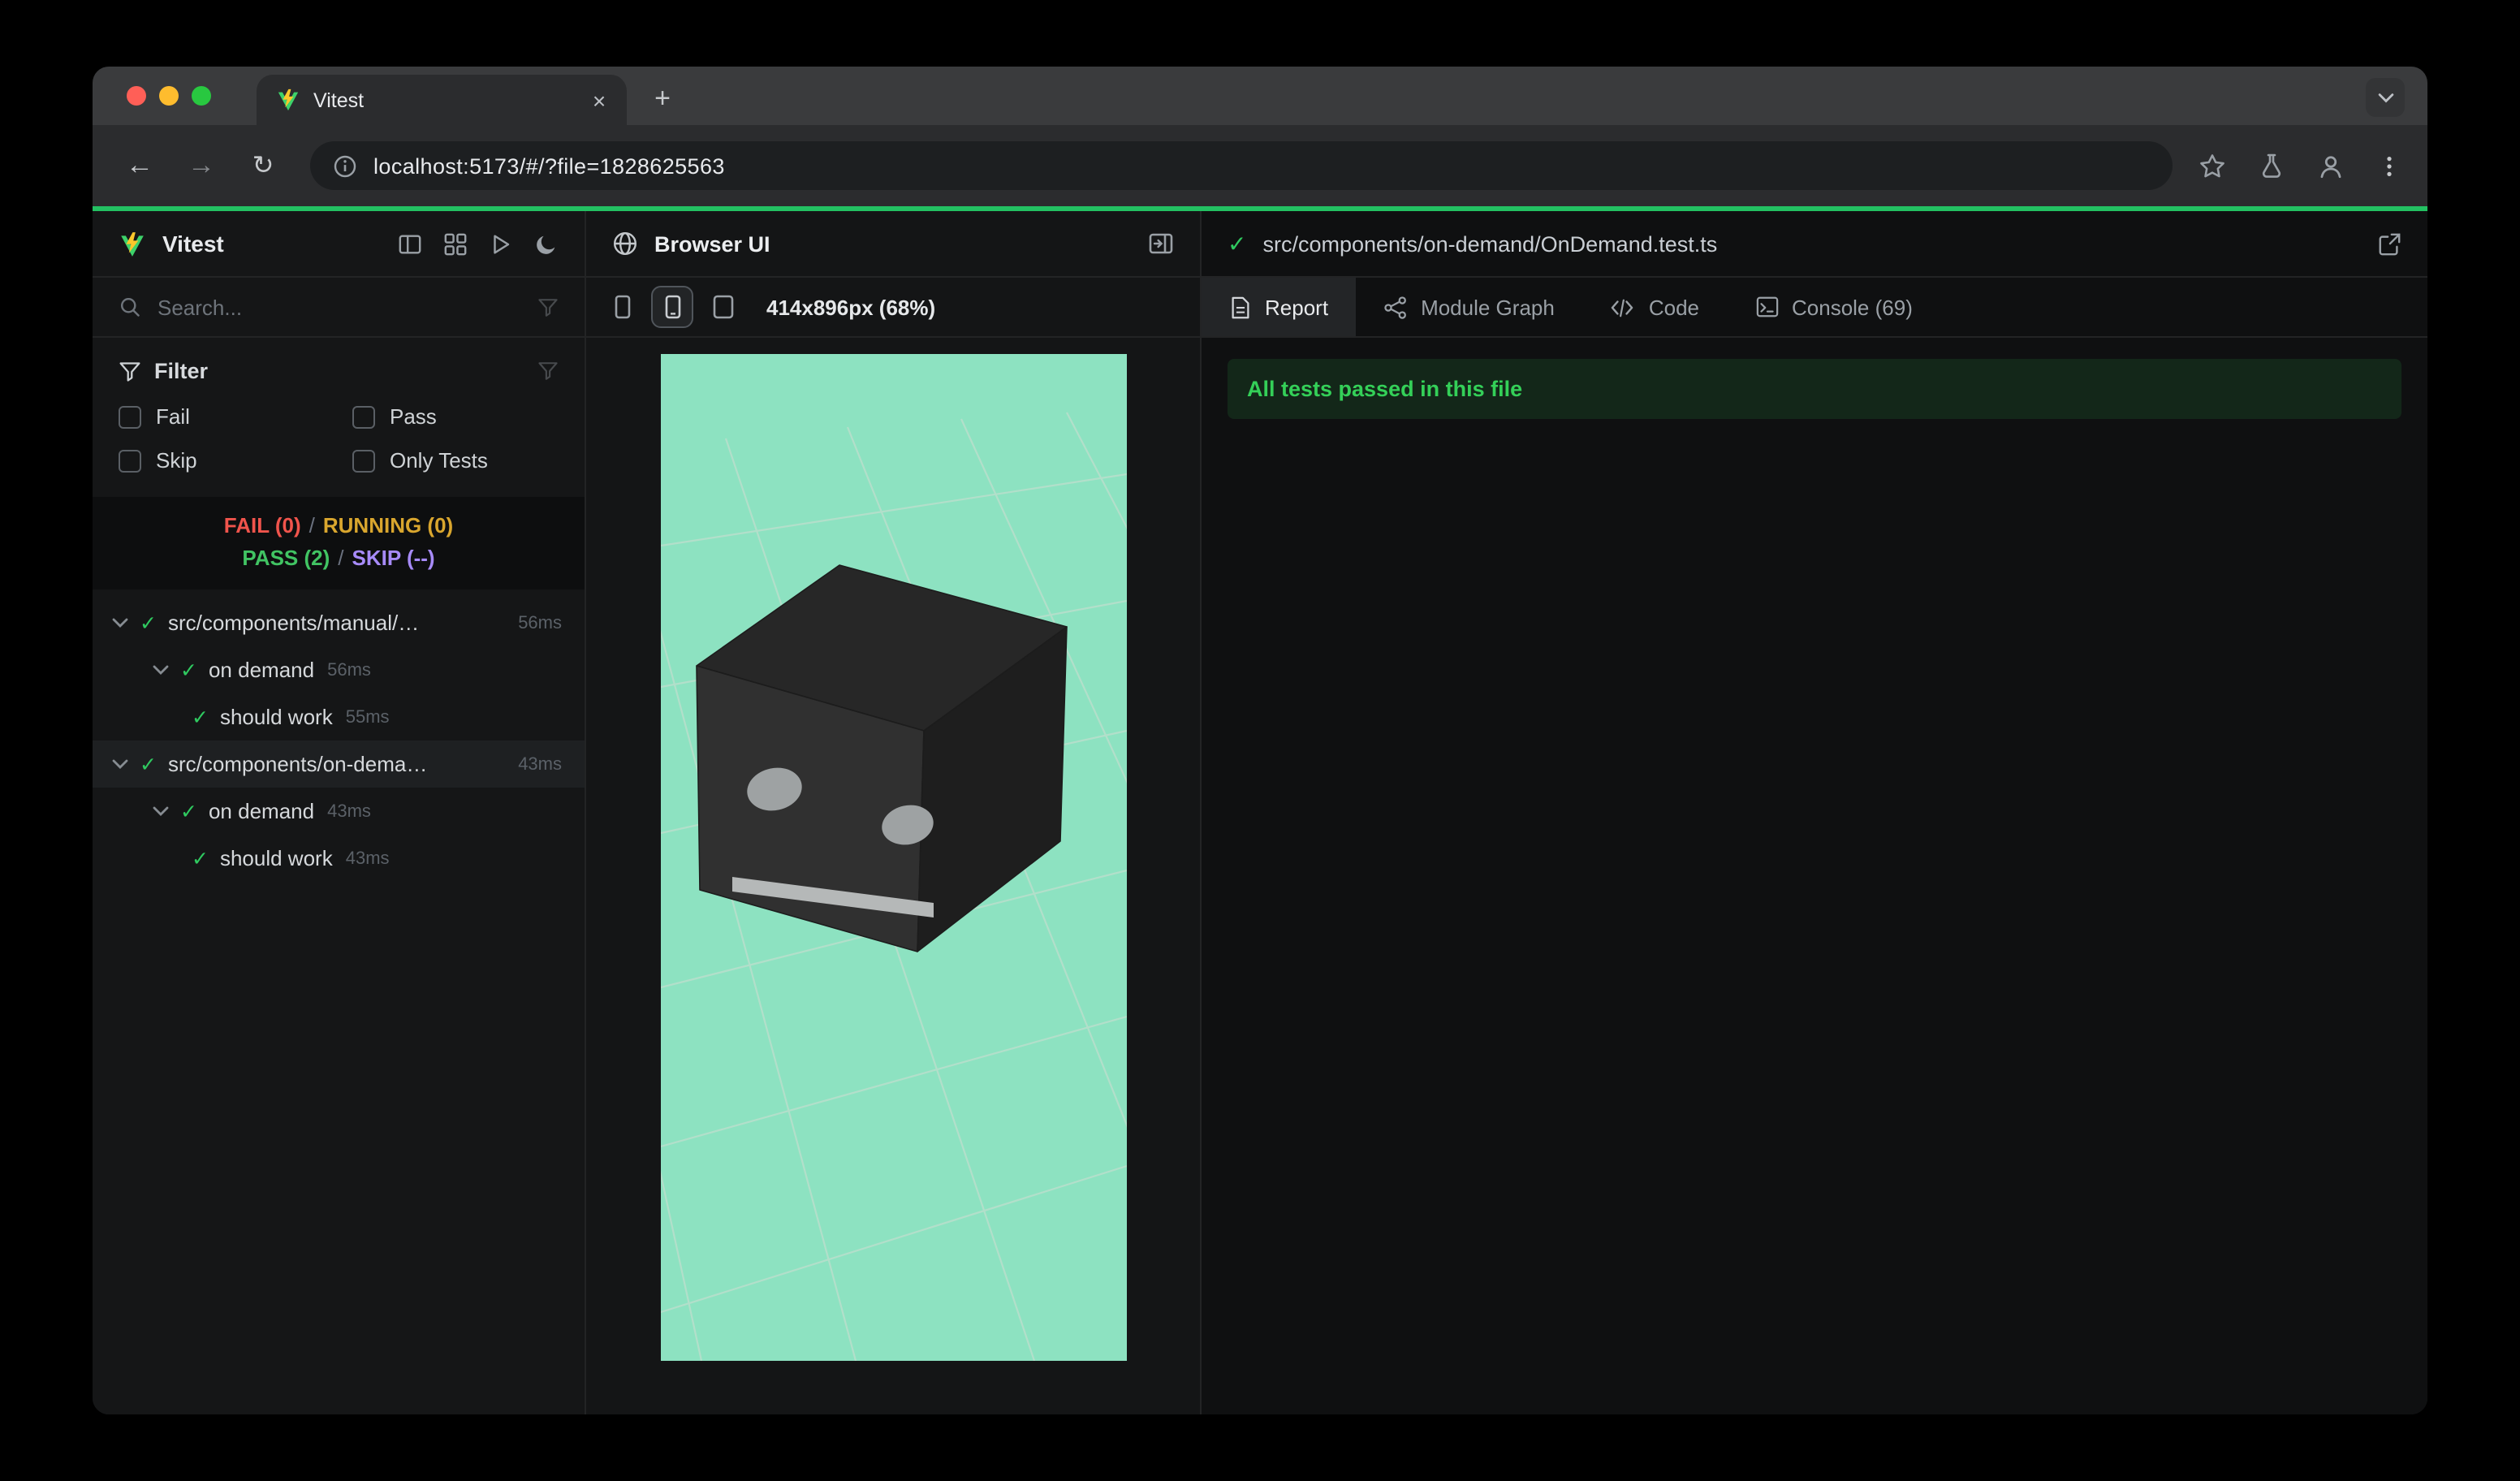 Image resolution: width=2520 pixels, height=1481 pixels. What do you see at coordinates (364, 416) in the screenshot?
I see `pass-checkbox` at bounding box center [364, 416].